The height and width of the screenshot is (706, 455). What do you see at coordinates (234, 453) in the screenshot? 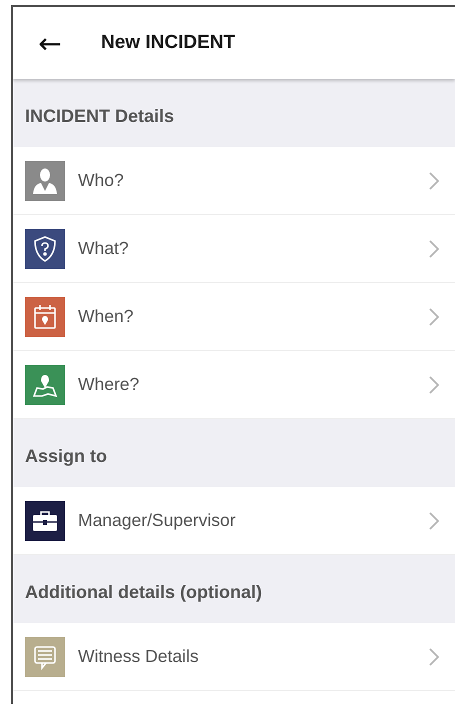
I see `section-header: Assign to` at bounding box center [234, 453].